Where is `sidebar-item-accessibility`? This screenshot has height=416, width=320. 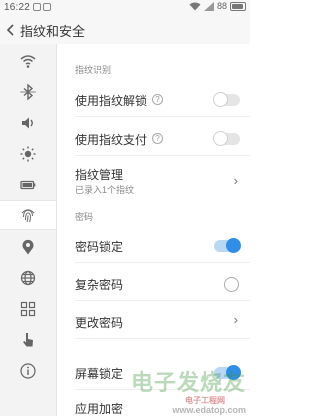 sidebar-item-accessibility is located at coordinates (28, 340).